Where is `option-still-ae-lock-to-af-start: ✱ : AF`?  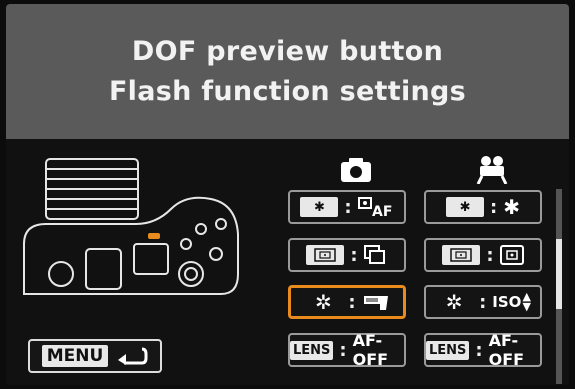 option-still-ae-lock-to-af-start: ✱ : AF is located at coordinates (347, 207).